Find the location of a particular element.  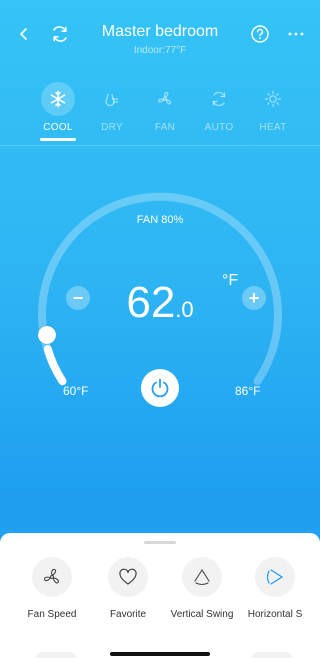

sheet-grabber is located at coordinates (160, 542).